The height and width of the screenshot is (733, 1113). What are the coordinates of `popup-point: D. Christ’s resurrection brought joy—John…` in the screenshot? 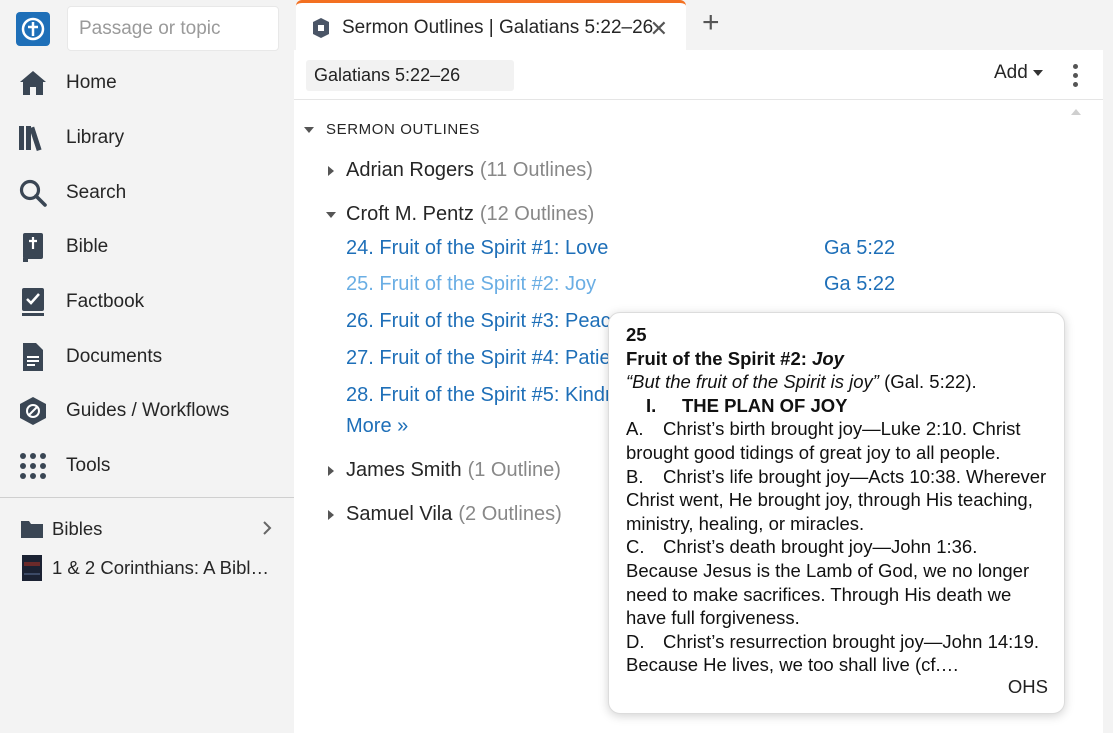 It's located at (837, 653).